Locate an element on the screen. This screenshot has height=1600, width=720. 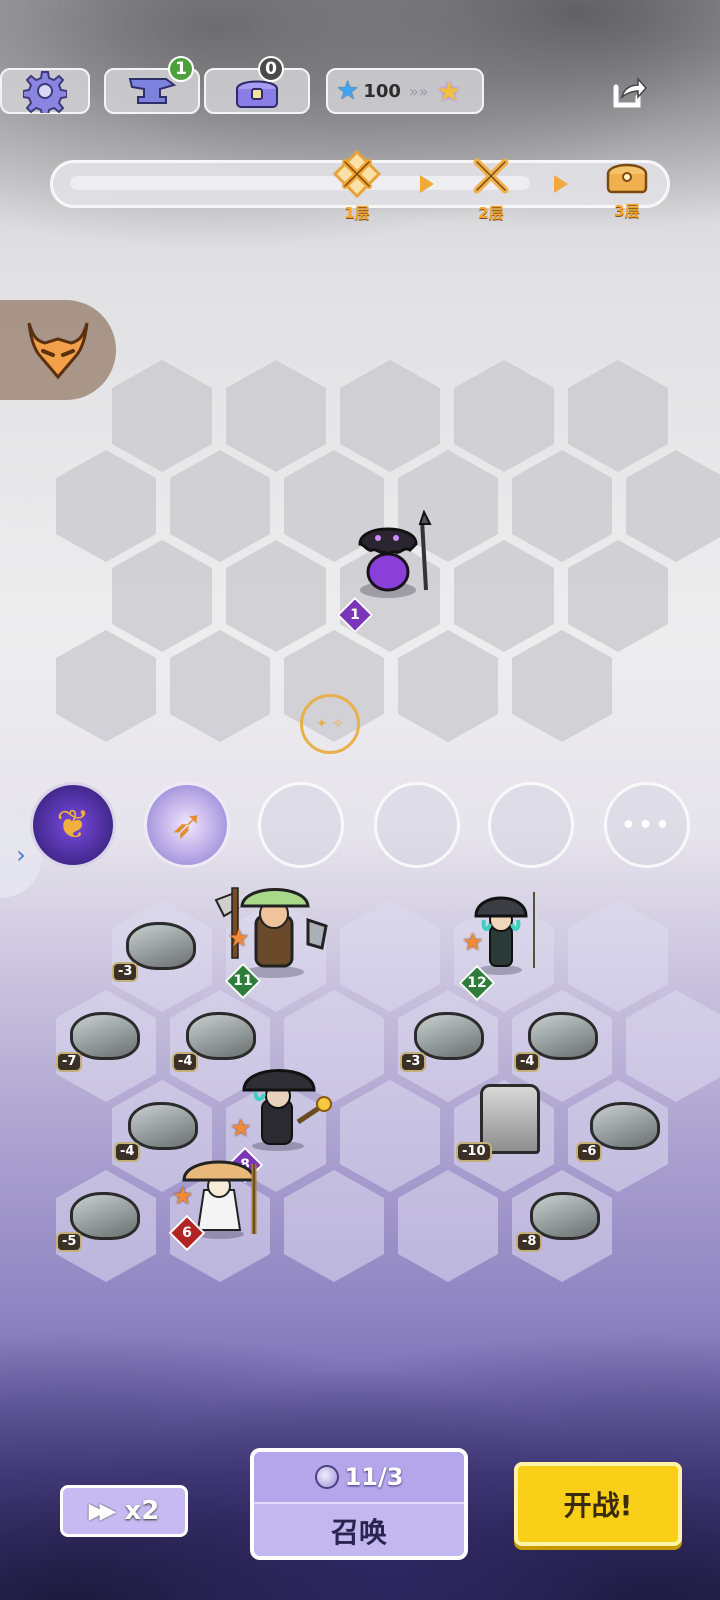
enemy-octopus-spearman: 1 is located at coordinates (392, 571).